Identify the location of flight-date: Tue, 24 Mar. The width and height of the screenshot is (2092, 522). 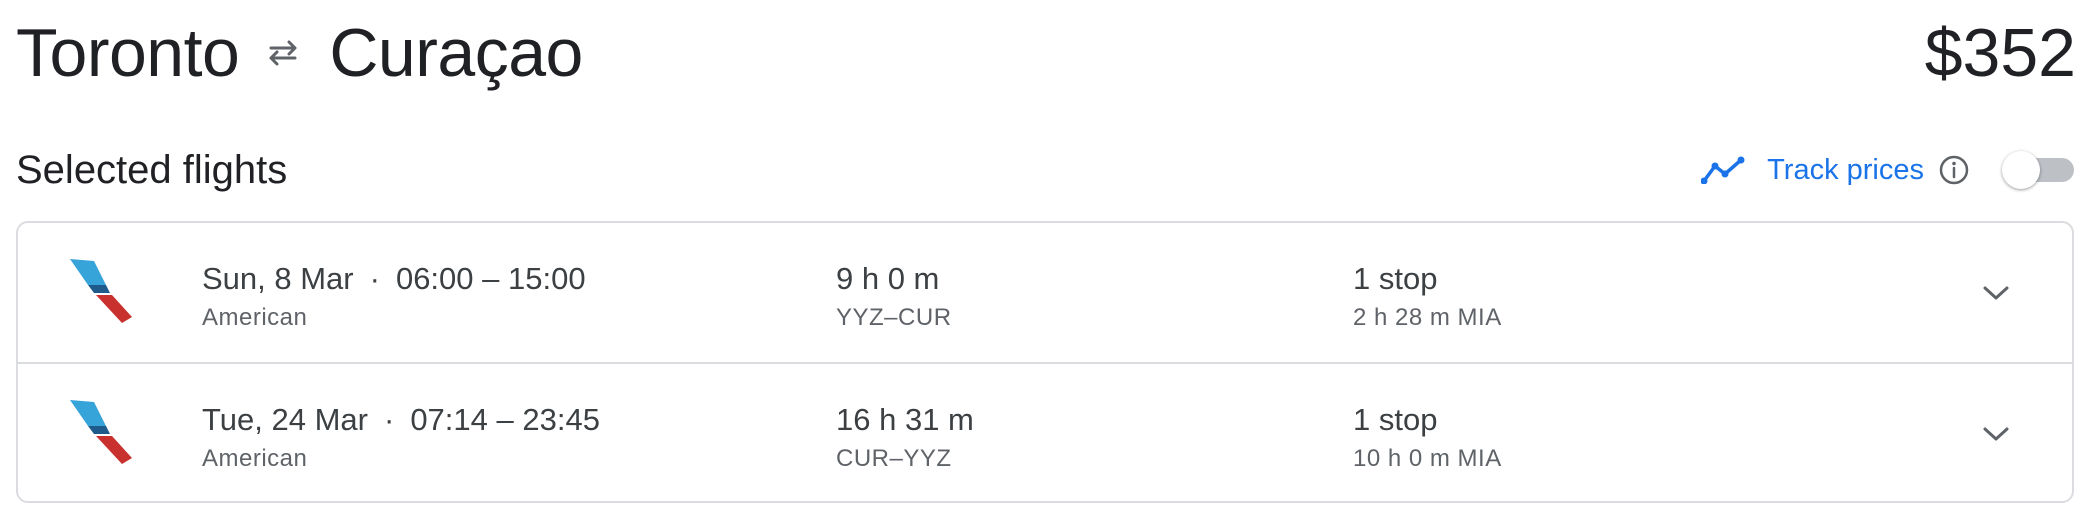
(285, 419).